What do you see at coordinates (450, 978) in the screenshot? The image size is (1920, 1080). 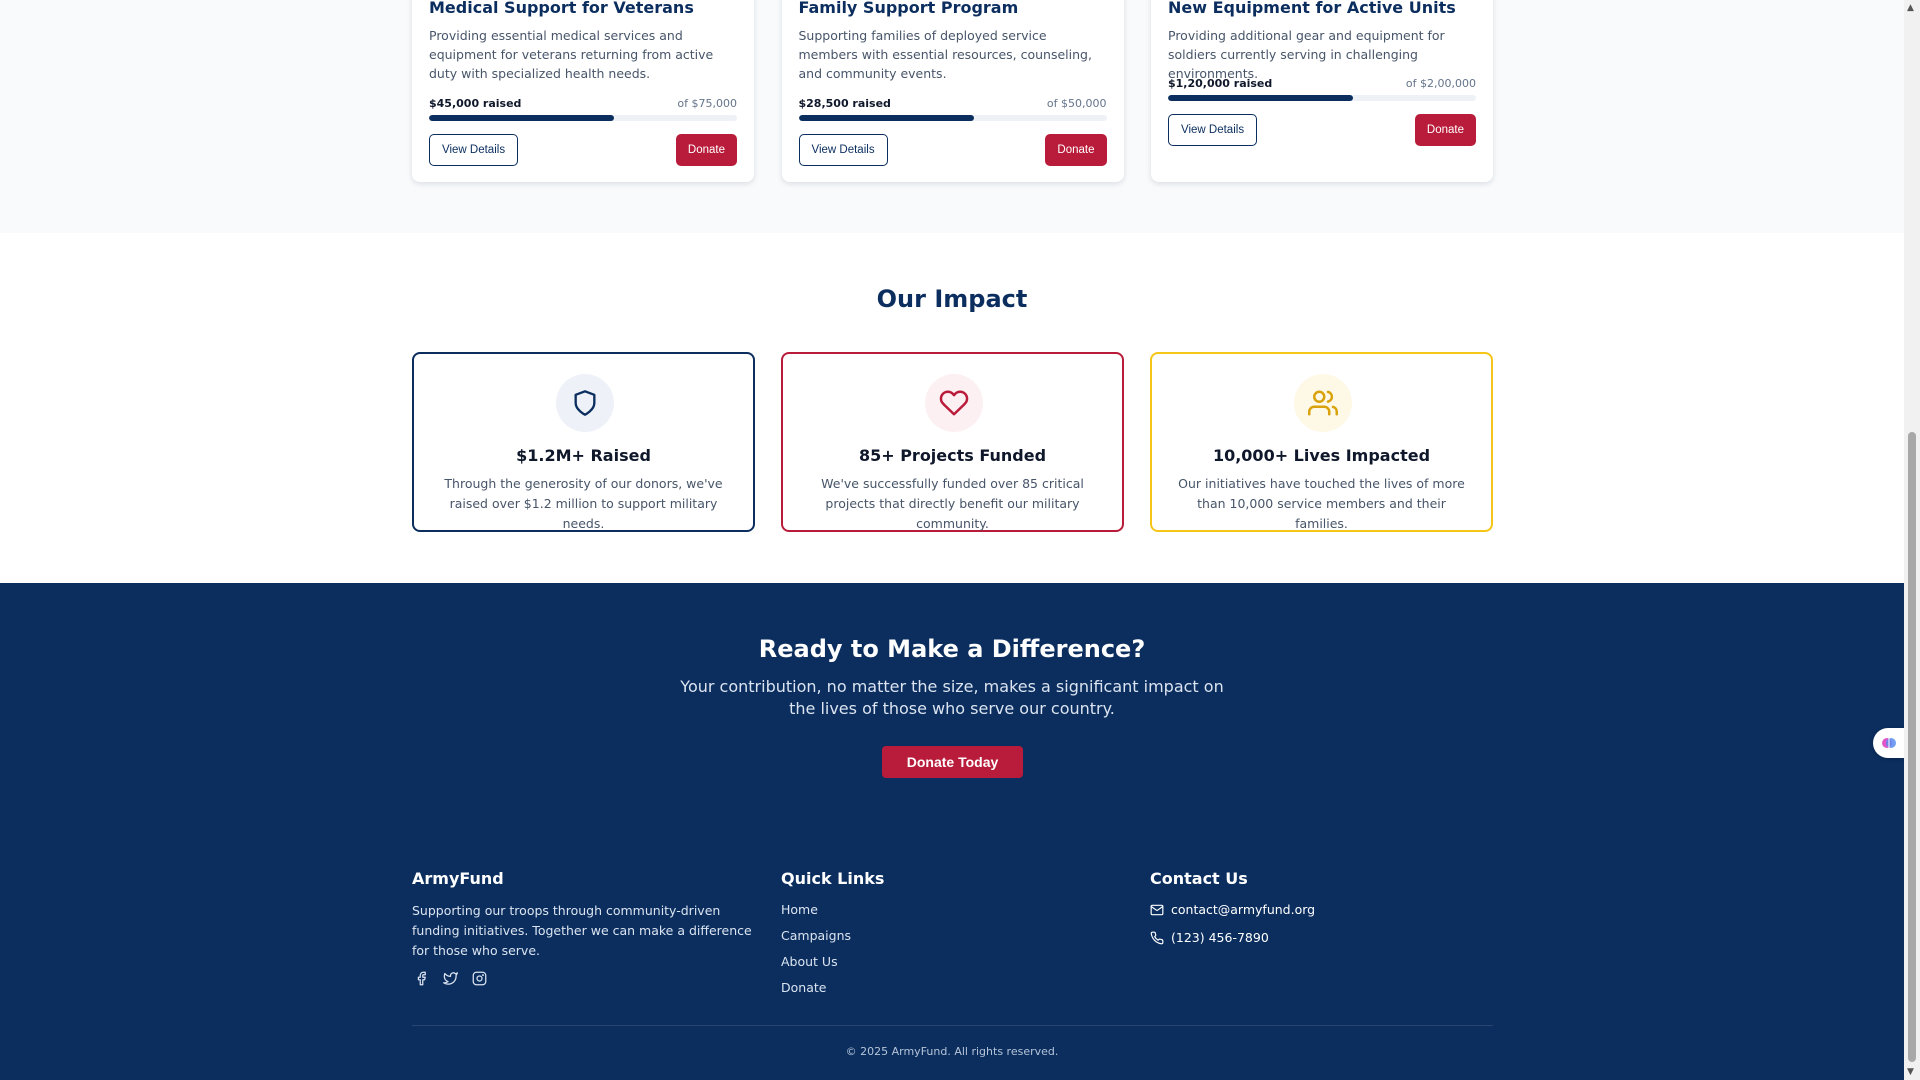 I see `twitter-icon` at bounding box center [450, 978].